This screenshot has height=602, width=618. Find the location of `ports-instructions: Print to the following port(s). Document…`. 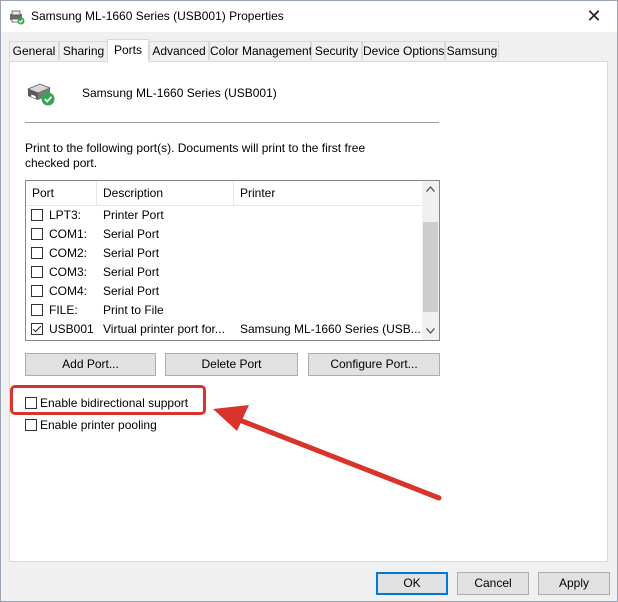

ports-instructions: Print to the following port(s). Document… is located at coordinates (195, 155).